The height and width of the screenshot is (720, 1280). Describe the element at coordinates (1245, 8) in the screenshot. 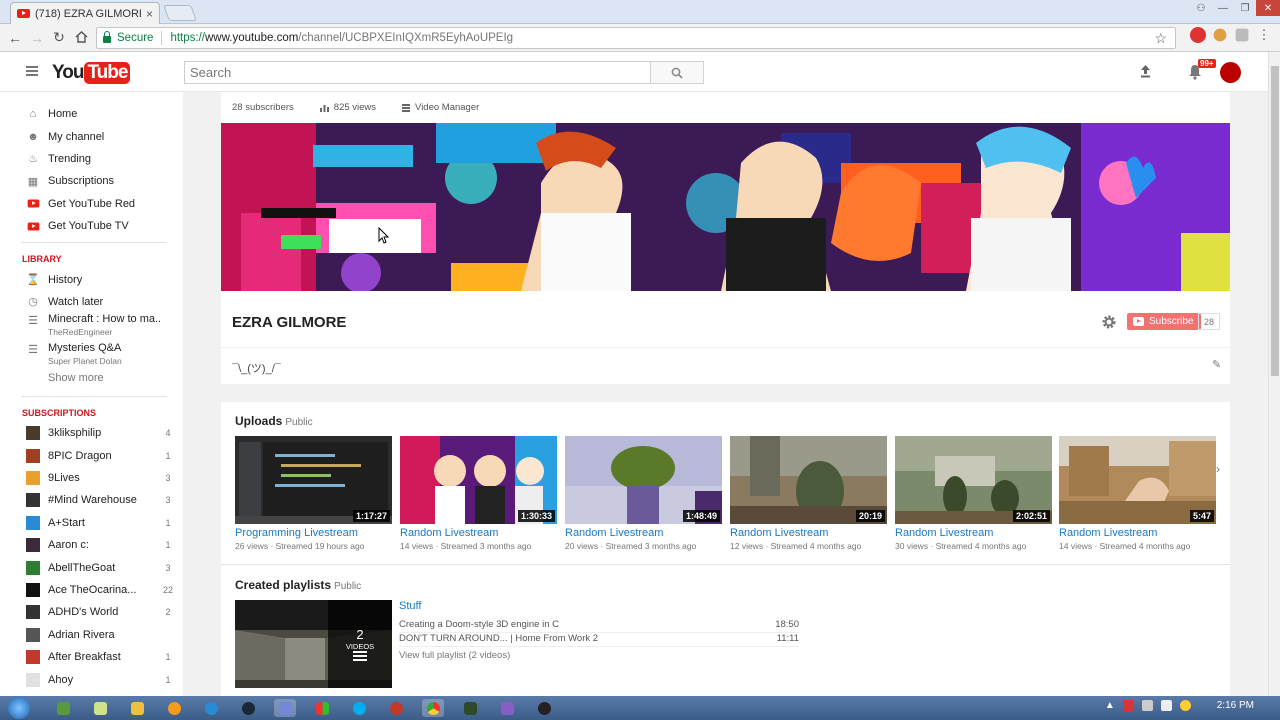

I see `maximize-button: ❐` at that location.